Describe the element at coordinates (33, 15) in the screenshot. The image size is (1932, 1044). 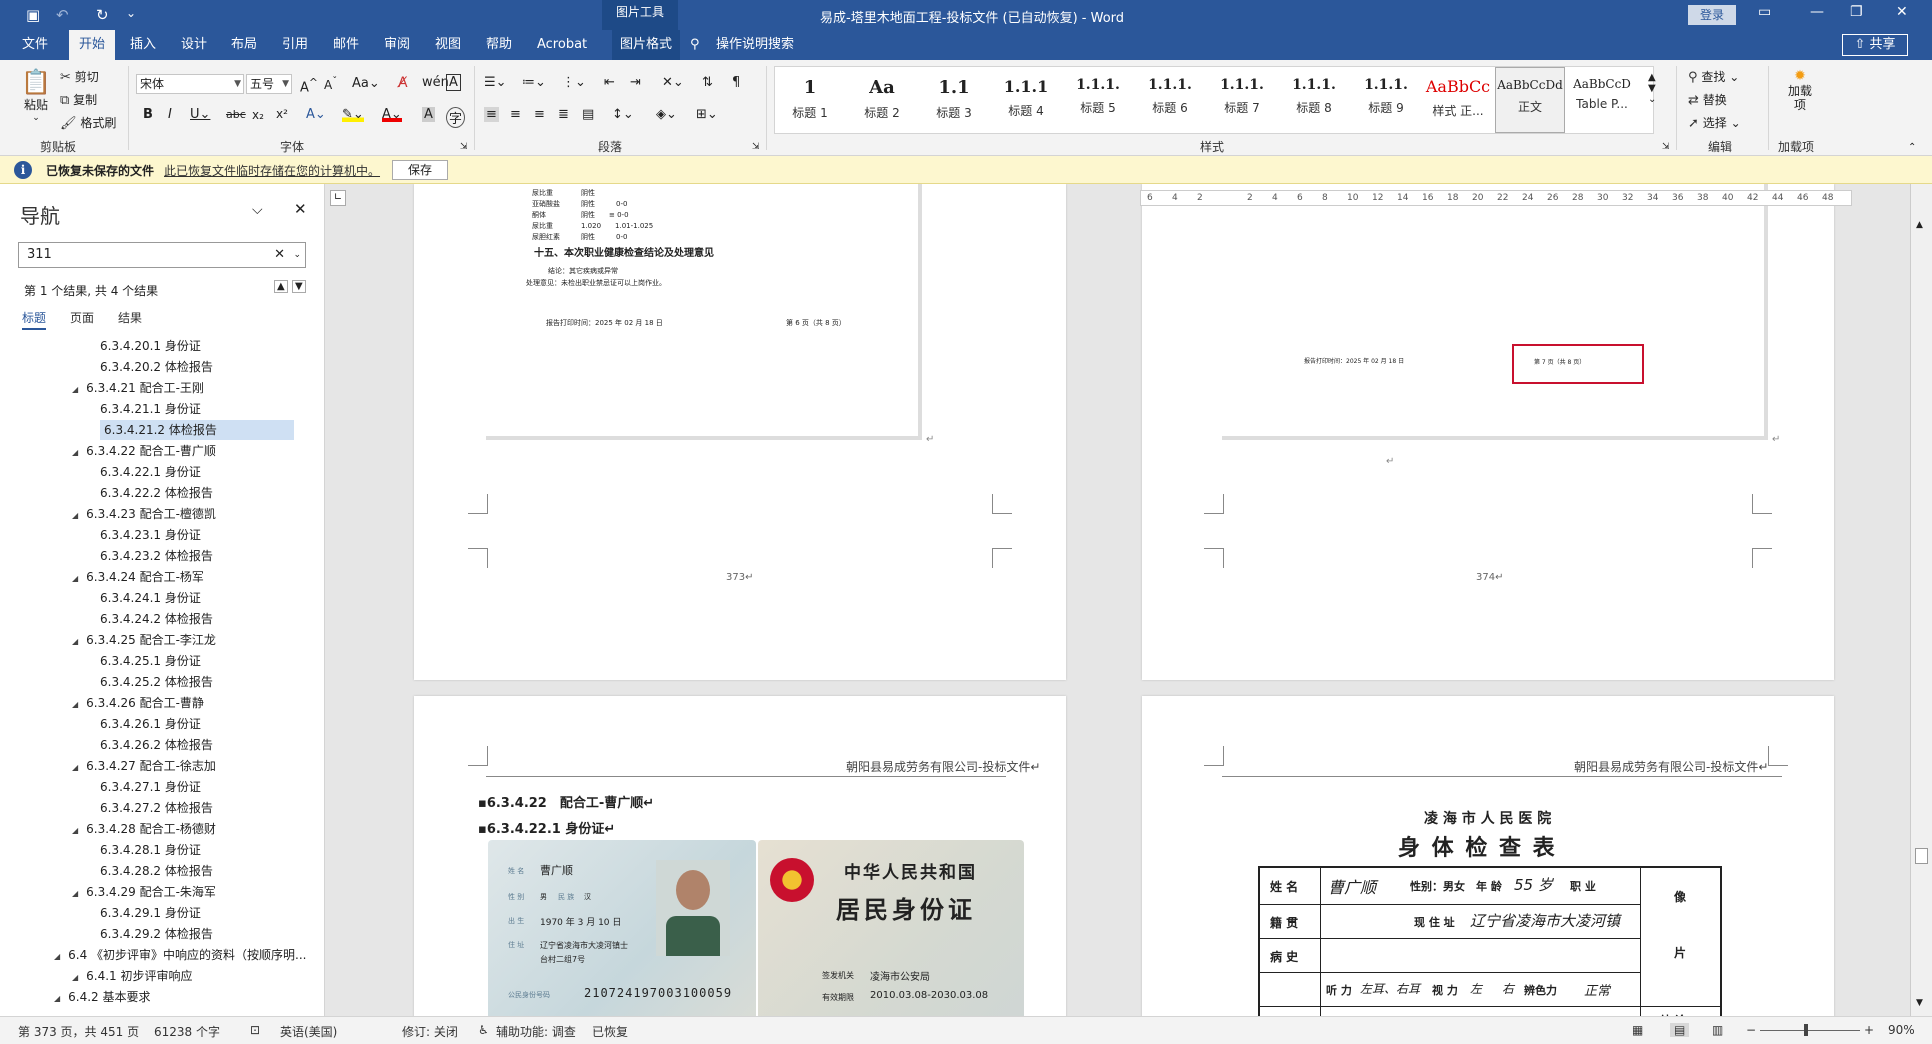
I see `save-icon: ▣` at that location.